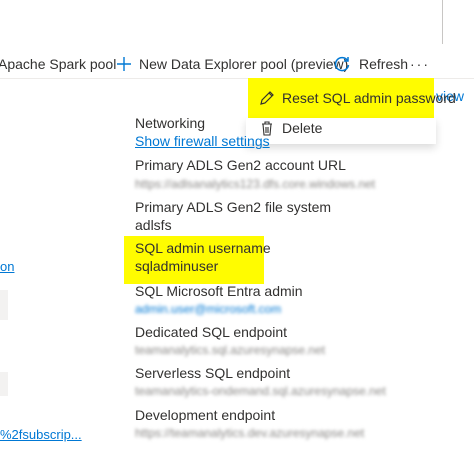 This screenshot has width=474, height=452. I want to click on sql-admin-username-value: sqladminuser, so click(177, 266).